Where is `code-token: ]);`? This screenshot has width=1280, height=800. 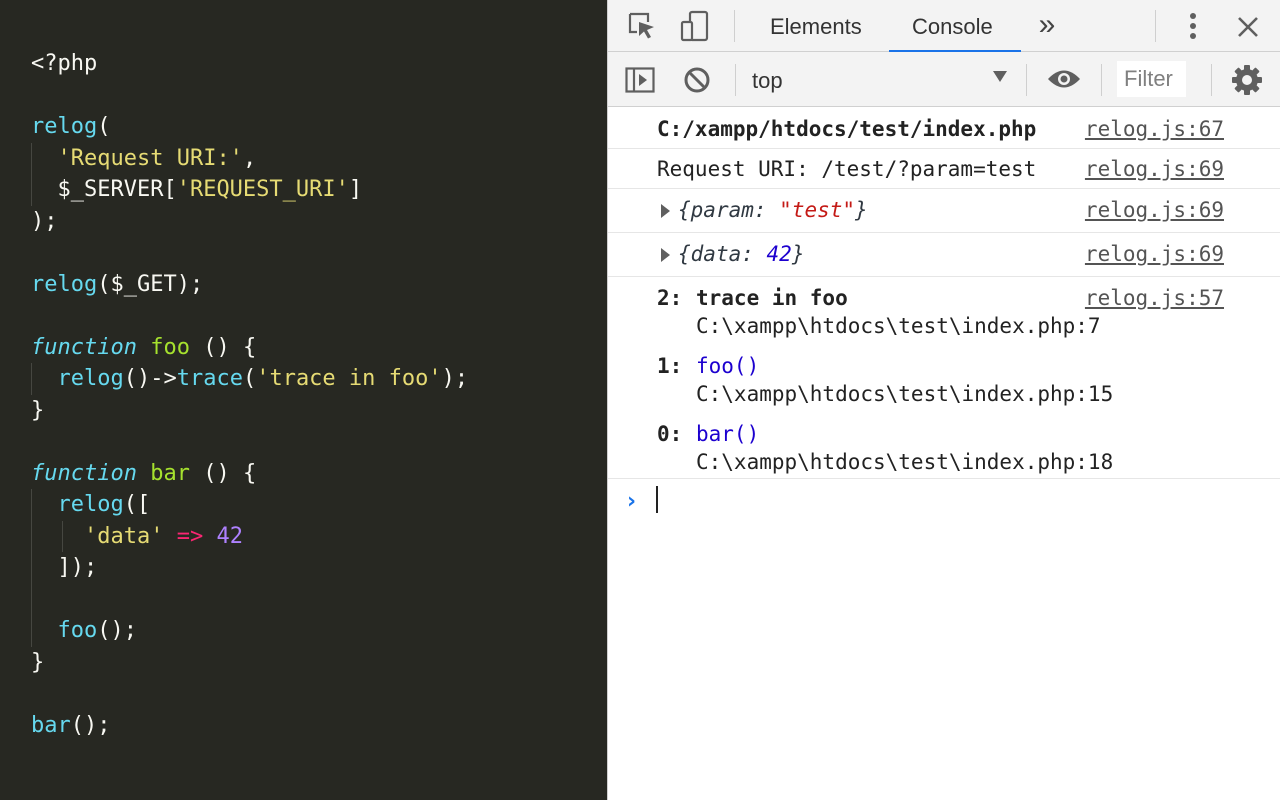
code-token: ]); is located at coordinates (64, 567).